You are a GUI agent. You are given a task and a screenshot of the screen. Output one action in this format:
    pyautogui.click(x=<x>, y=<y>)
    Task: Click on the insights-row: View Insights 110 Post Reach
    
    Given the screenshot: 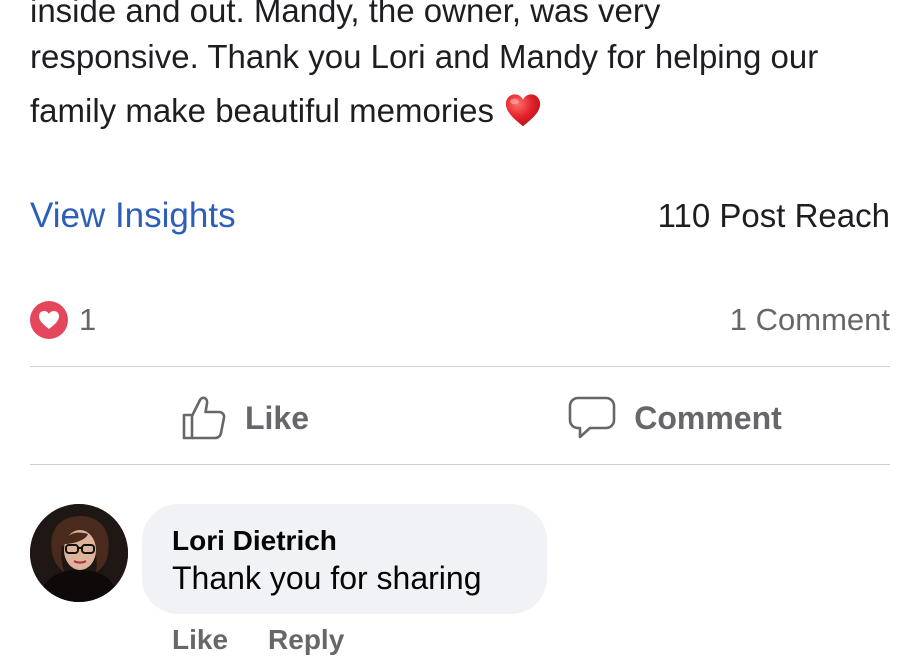 What is the action you would take?
    pyautogui.click(x=460, y=216)
    